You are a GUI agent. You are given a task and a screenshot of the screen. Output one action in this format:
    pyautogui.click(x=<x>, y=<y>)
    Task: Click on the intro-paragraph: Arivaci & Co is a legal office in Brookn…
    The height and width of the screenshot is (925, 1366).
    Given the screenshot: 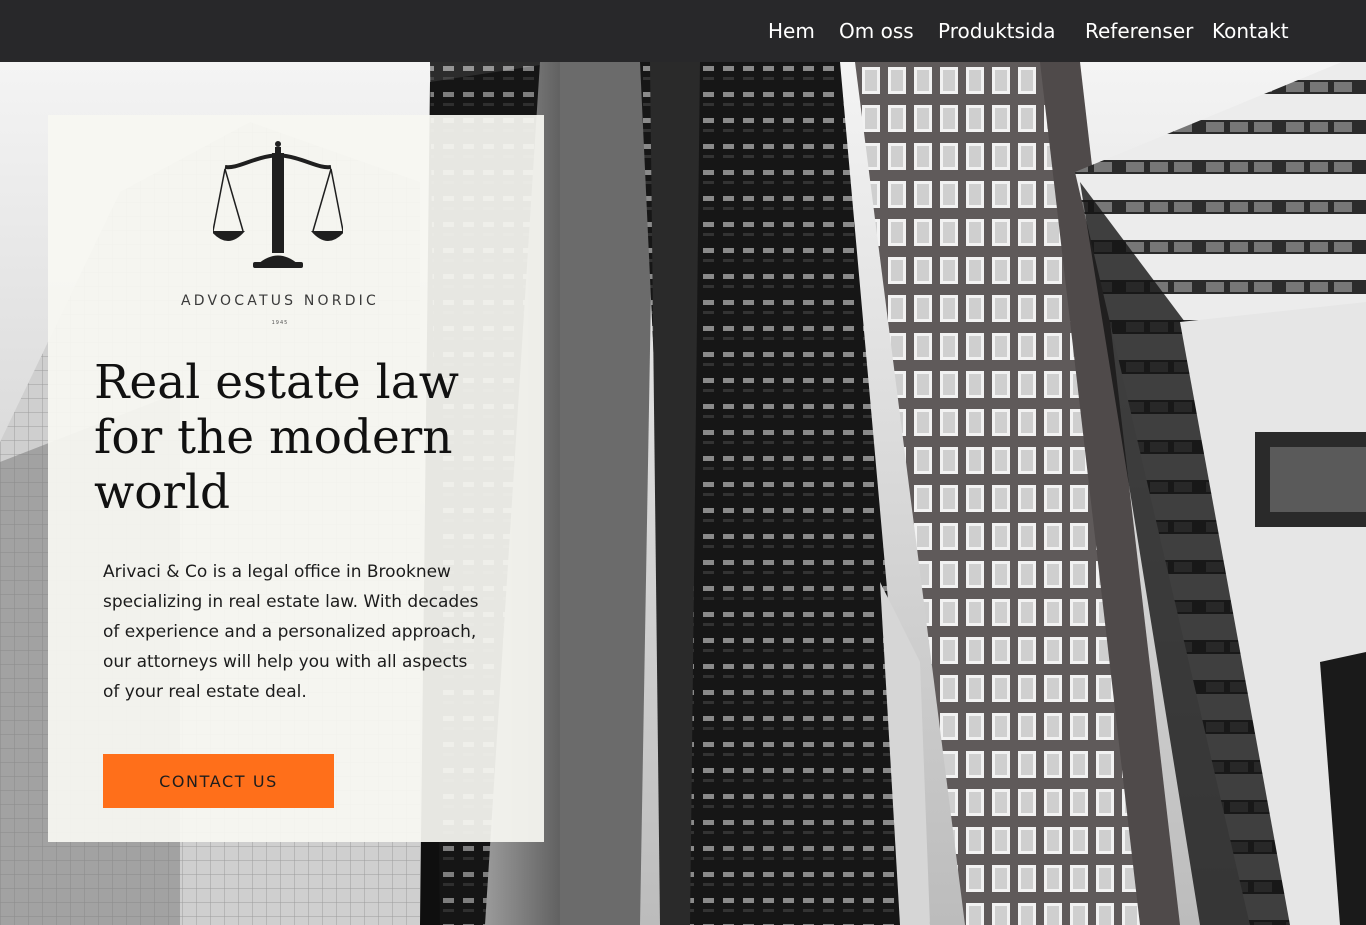 What is the action you would take?
    pyautogui.click(x=291, y=632)
    